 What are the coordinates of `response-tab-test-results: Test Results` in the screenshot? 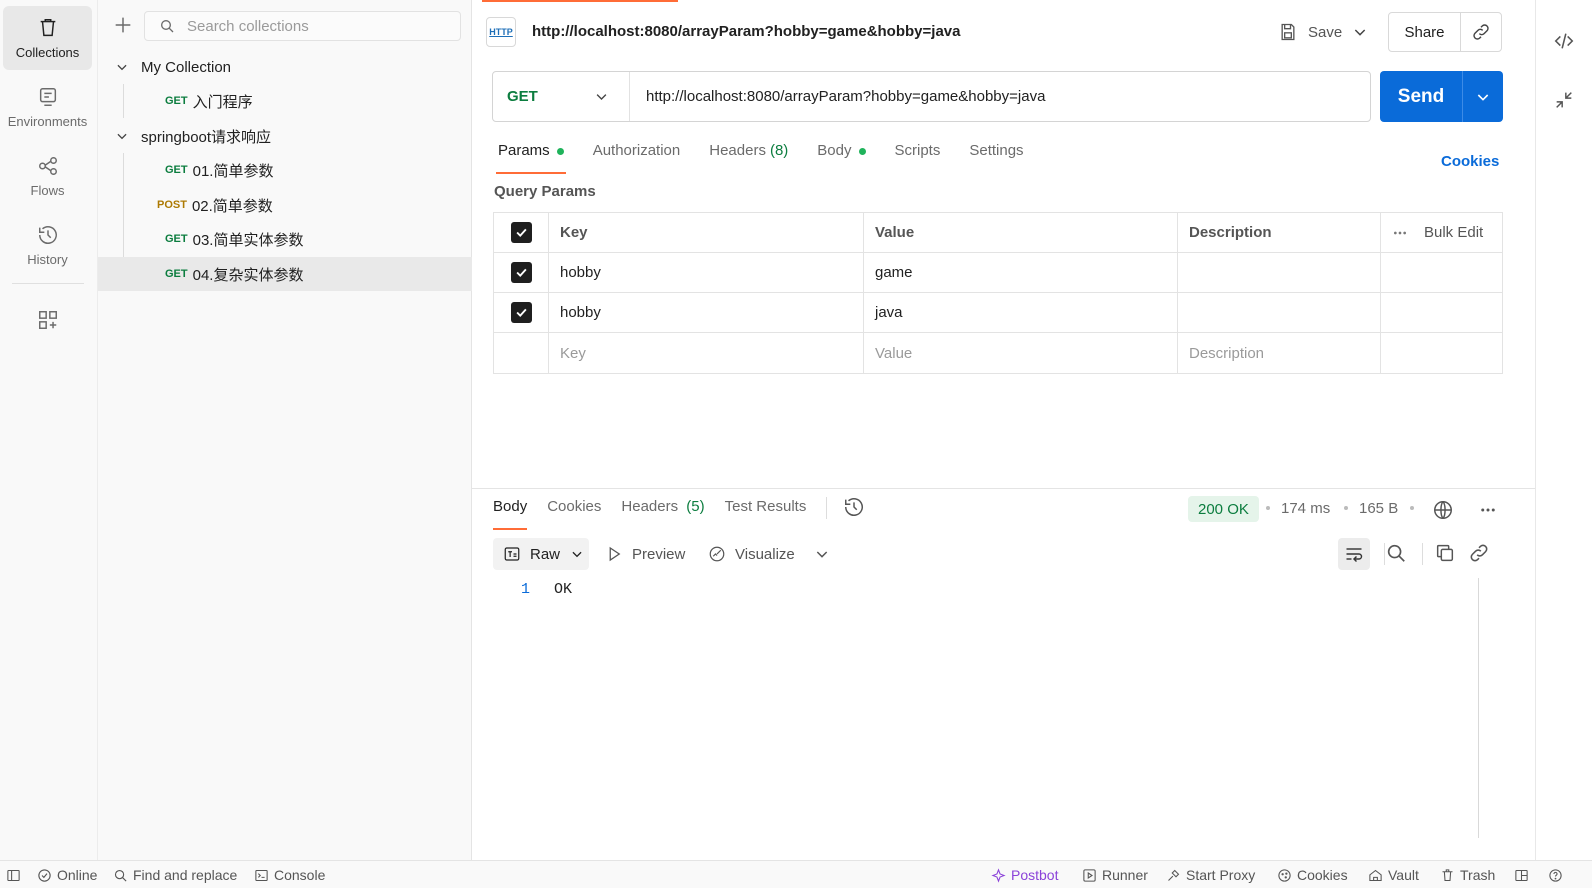 It's located at (766, 514).